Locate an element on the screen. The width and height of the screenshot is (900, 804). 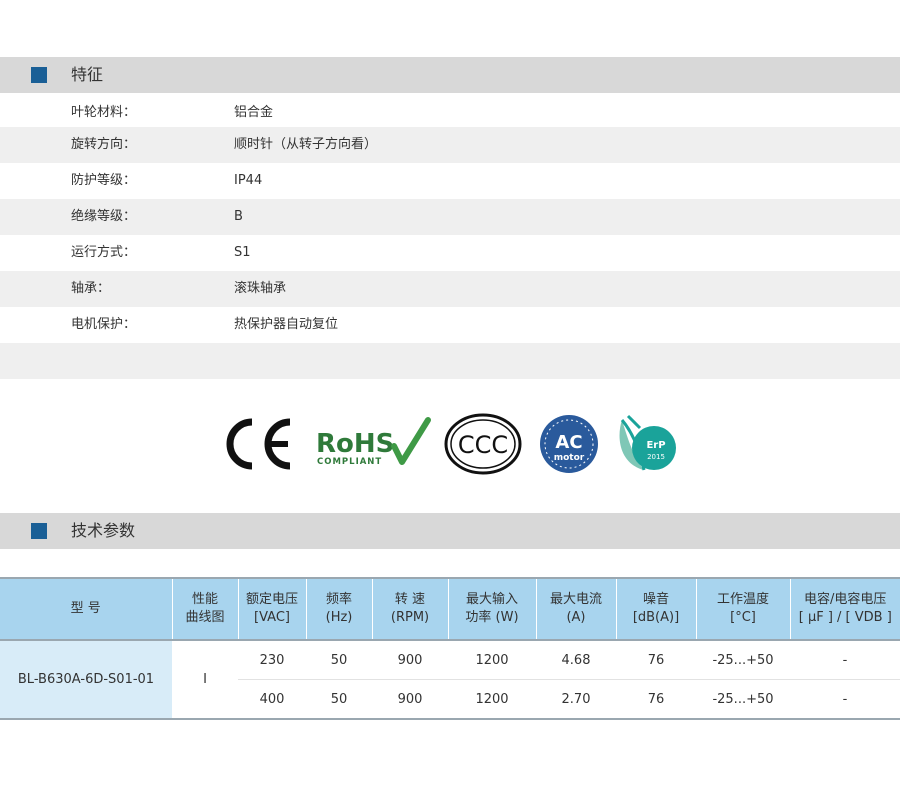
feature-value: 滚珠轴承 is located at coordinates (260, 288).